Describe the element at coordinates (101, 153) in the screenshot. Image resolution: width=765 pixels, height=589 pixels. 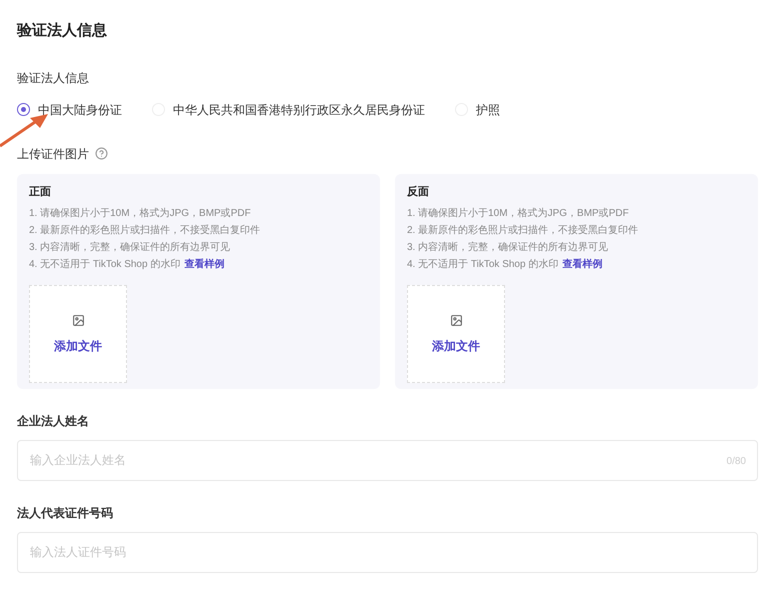
I see `help-icon` at that location.